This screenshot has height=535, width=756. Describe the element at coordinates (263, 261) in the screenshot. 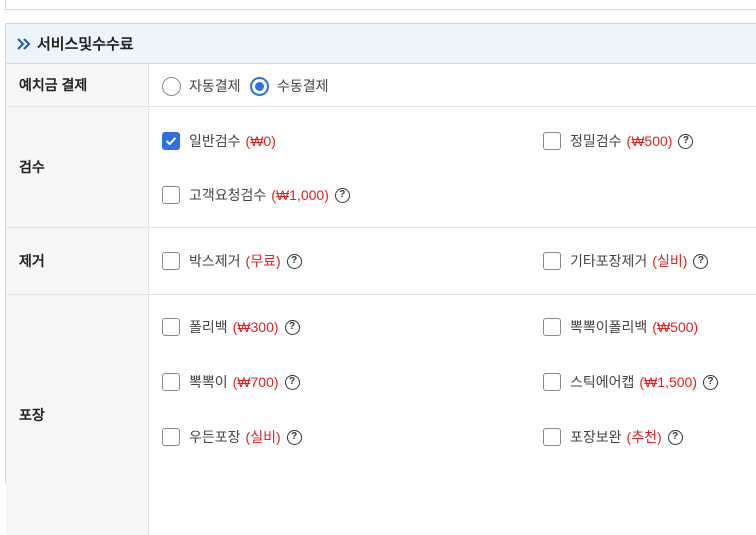

I see `option-price: (무료)` at that location.